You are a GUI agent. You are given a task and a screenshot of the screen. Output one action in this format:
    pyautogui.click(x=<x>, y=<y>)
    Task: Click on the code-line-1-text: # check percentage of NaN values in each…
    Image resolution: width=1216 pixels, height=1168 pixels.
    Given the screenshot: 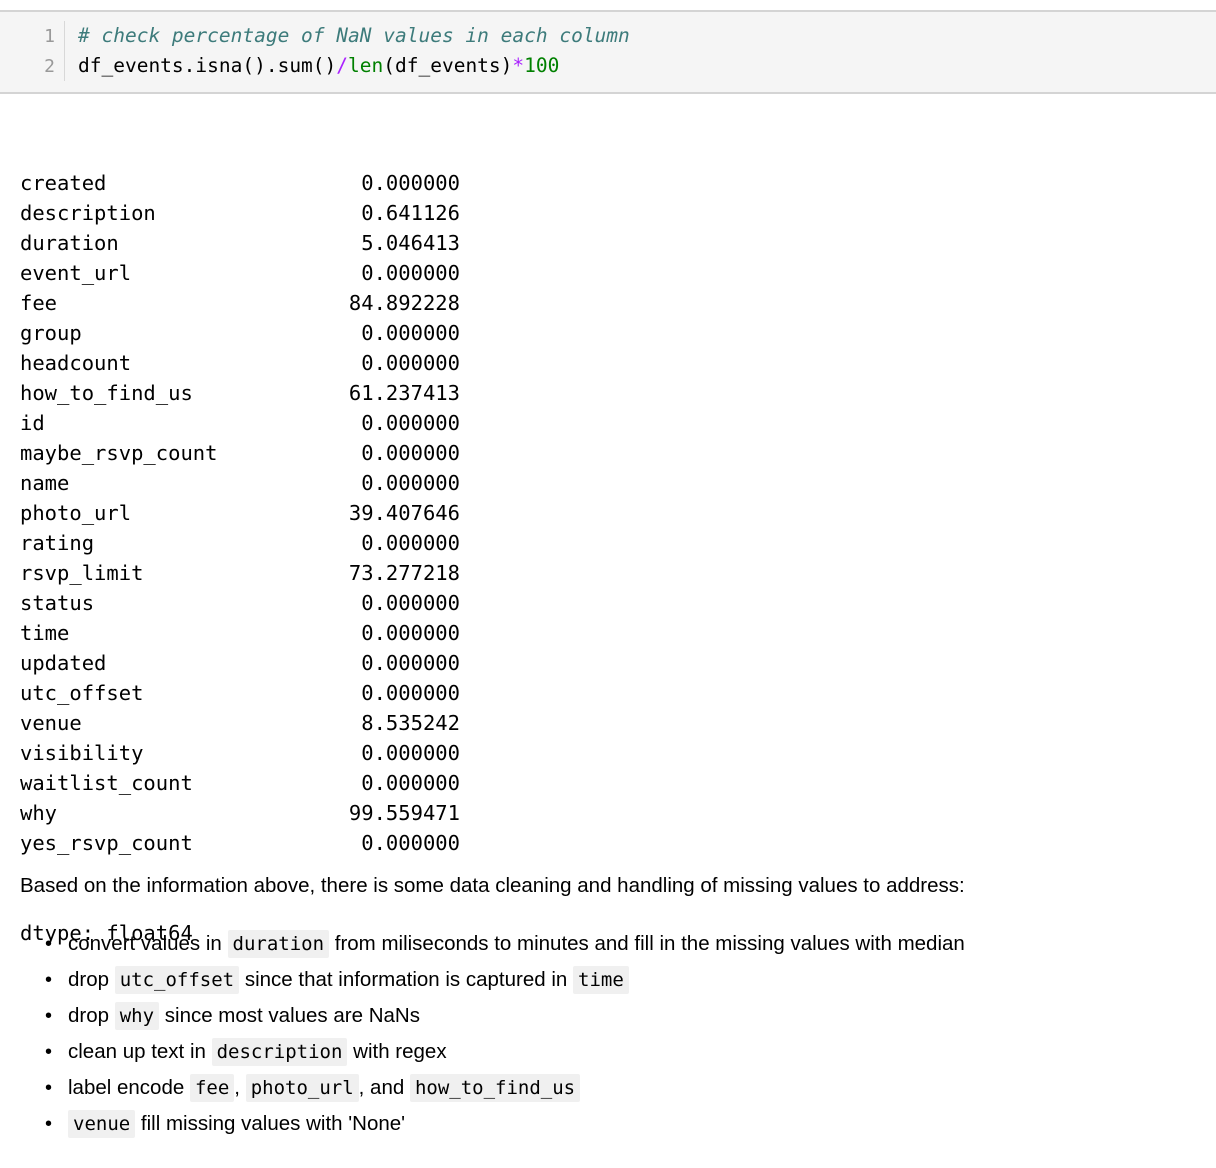 What is the action you would take?
    pyautogui.click(x=647, y=36)
    